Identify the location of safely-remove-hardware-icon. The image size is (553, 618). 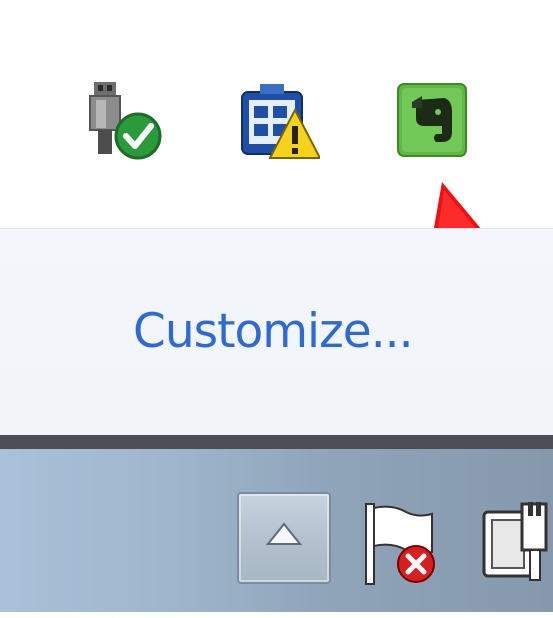
(125, 121).